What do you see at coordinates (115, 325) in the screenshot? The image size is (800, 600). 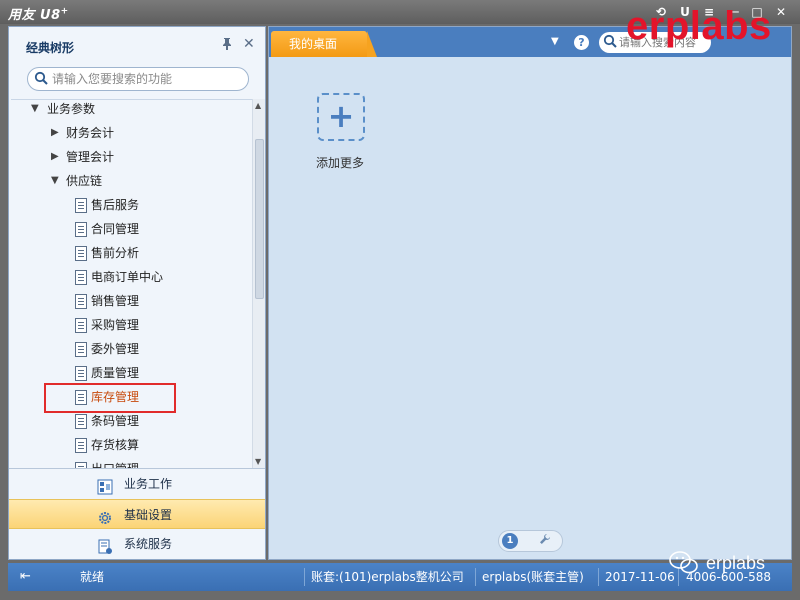 I see `tree-item-label: 采购管理` at bounding box center [115, 325].